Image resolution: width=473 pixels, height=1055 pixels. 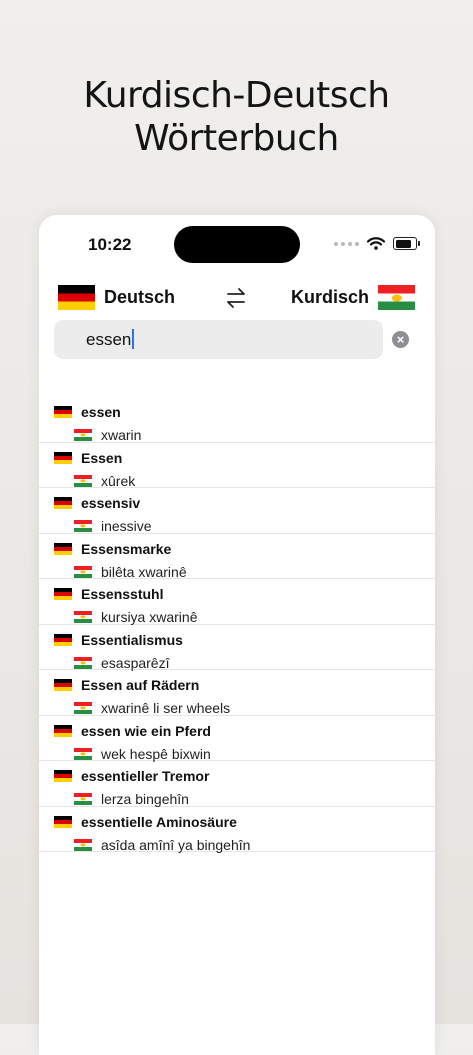 I want to click on list-item: essensiv inessive, so click(x=237, y=511).